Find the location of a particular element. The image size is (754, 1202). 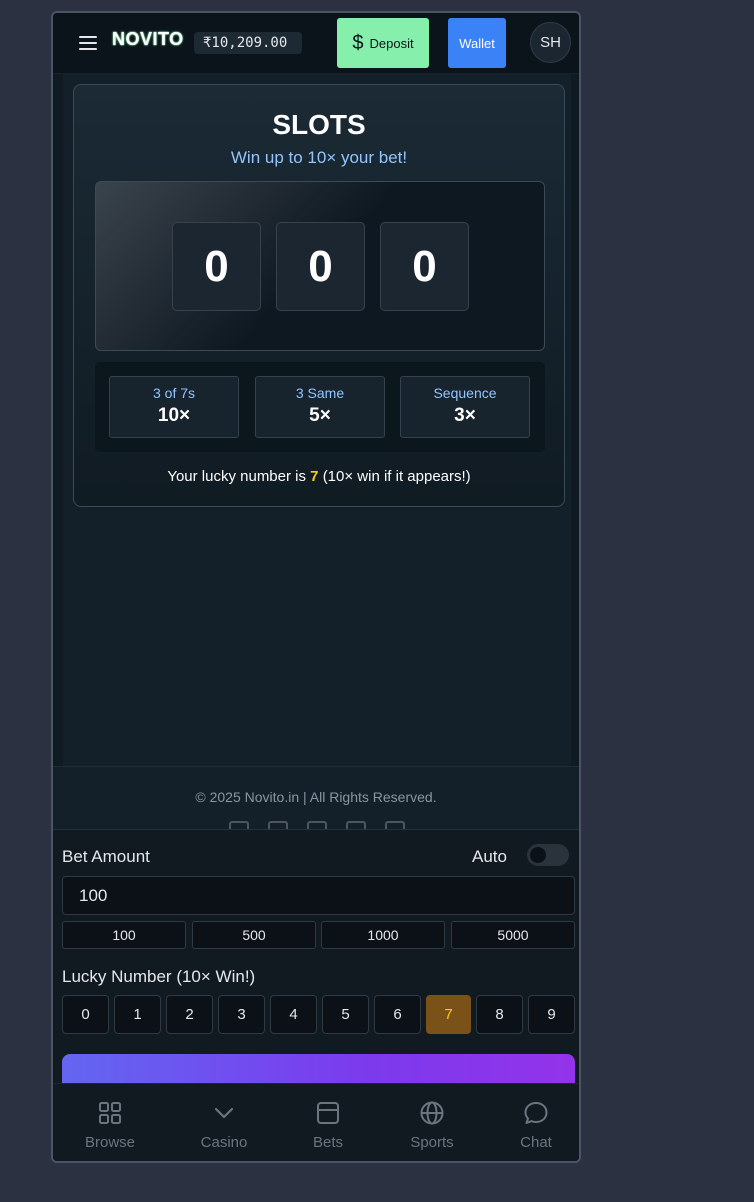

nav-sports: Sports is located at coordinates (432, 1125).